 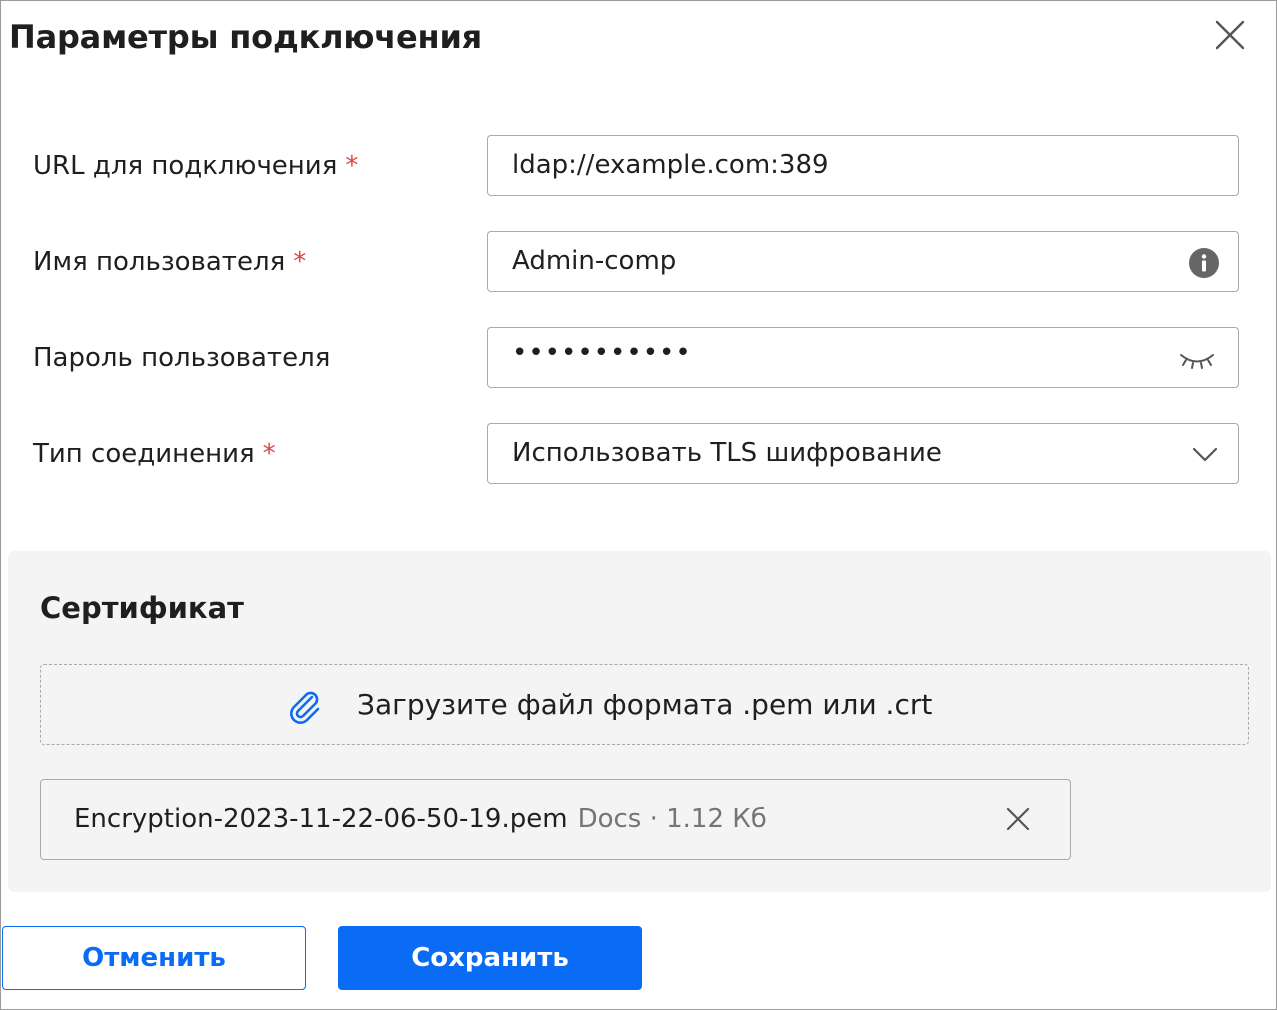 I want to click on username-label-text: Имя пользователя, so click(x=159, y=262).